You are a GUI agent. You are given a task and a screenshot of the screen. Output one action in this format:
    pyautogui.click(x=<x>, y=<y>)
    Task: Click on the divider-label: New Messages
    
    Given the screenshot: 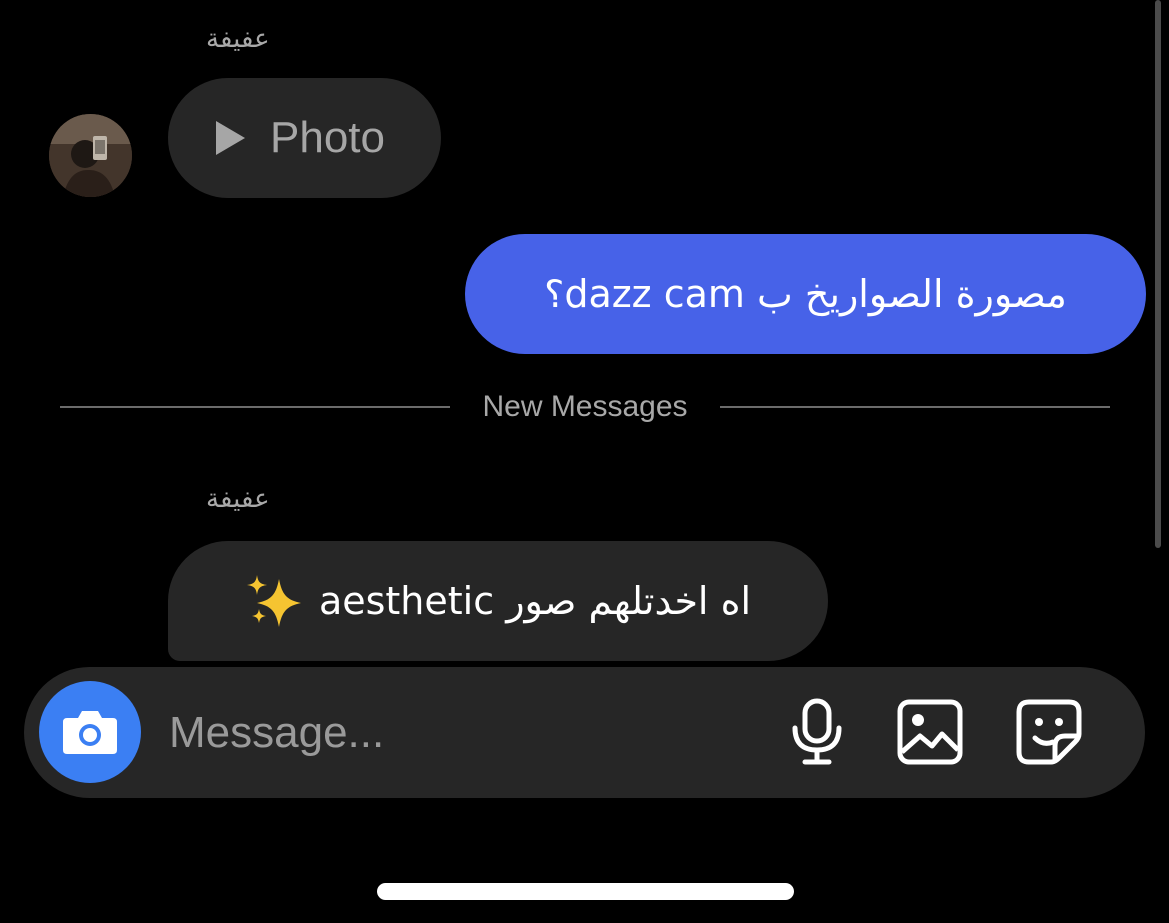 What is the action you would take?
    pyautogui.click(x=585, y=406)
    